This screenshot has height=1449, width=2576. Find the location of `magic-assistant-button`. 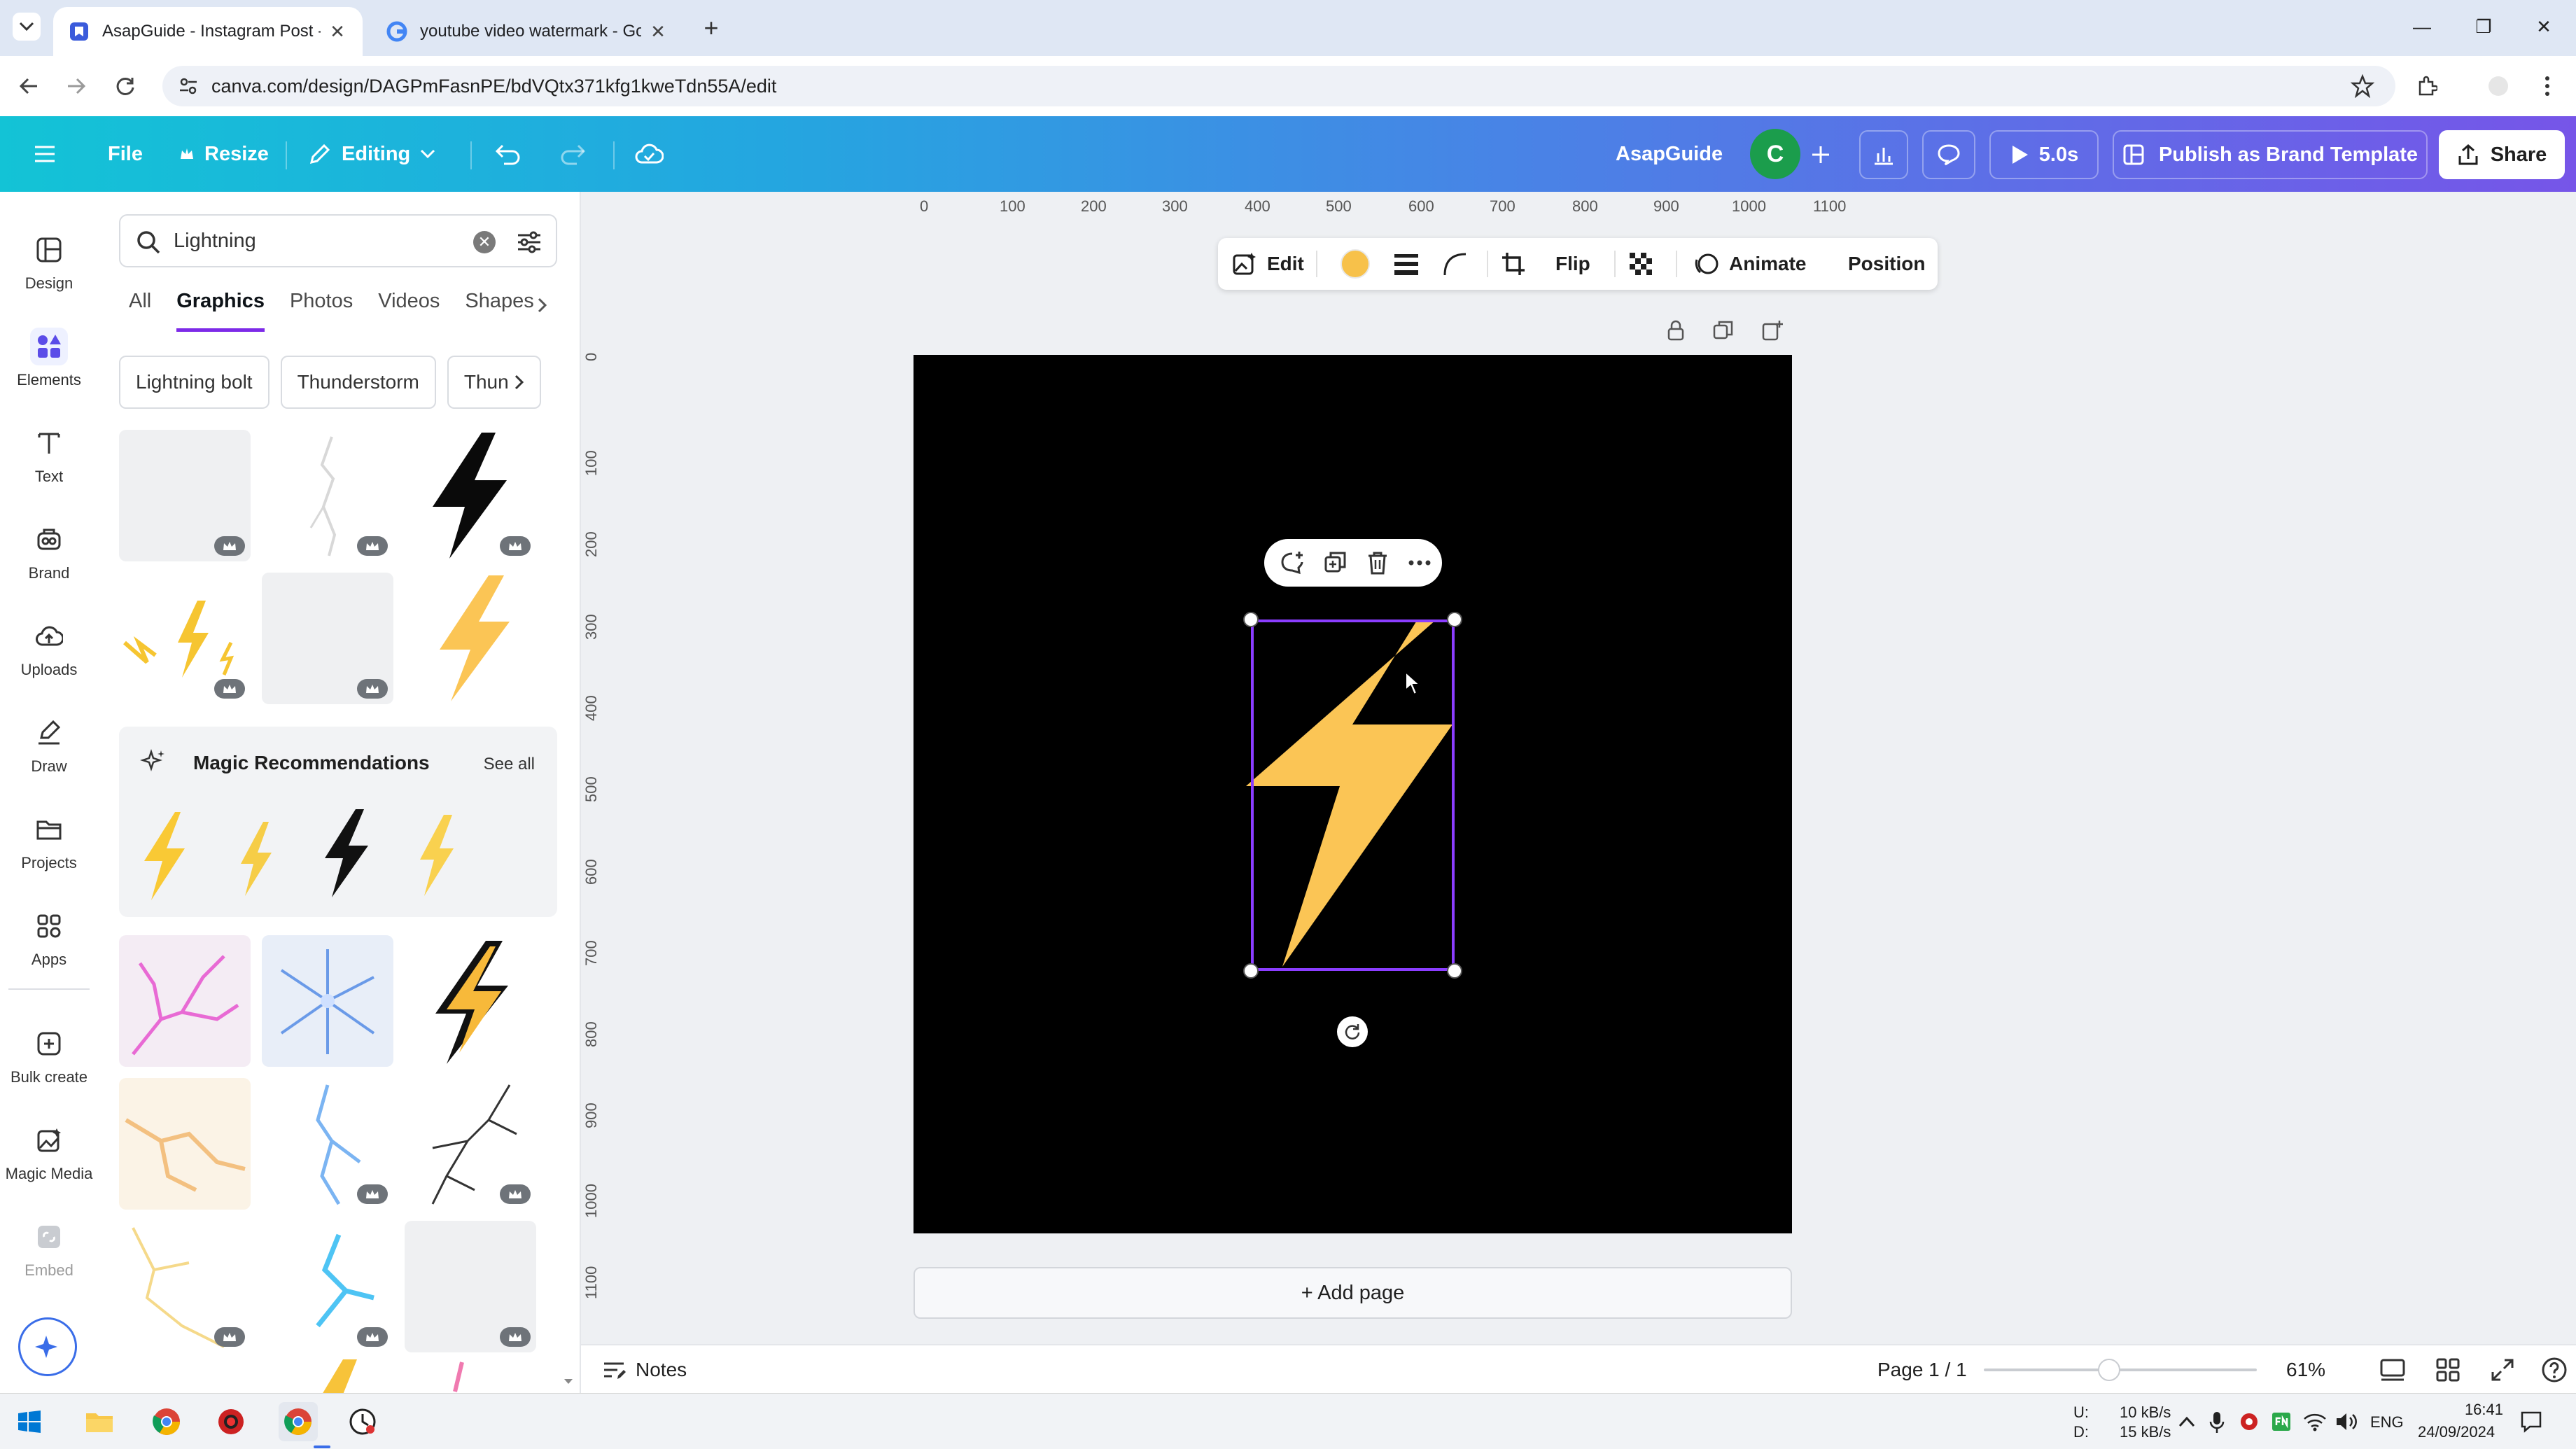

magic-assistant-button is located at coordinates (47, 1346).